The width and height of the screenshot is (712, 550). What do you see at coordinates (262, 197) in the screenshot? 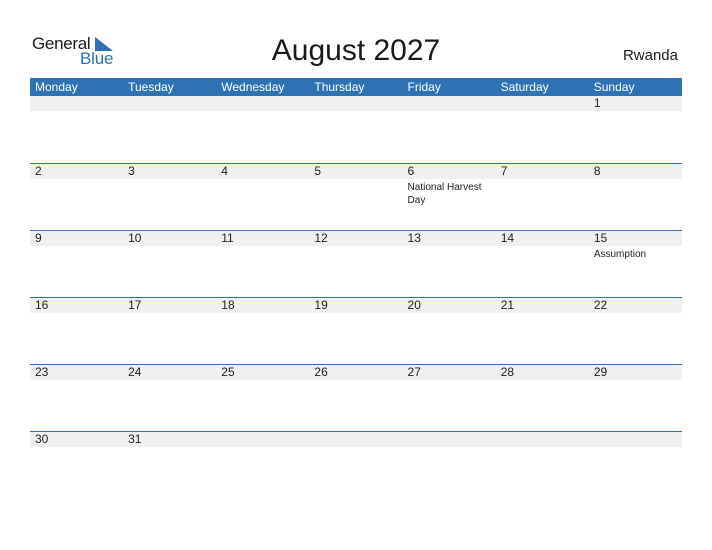
I see `day-cell: 4` at bounding box center [262, 197].